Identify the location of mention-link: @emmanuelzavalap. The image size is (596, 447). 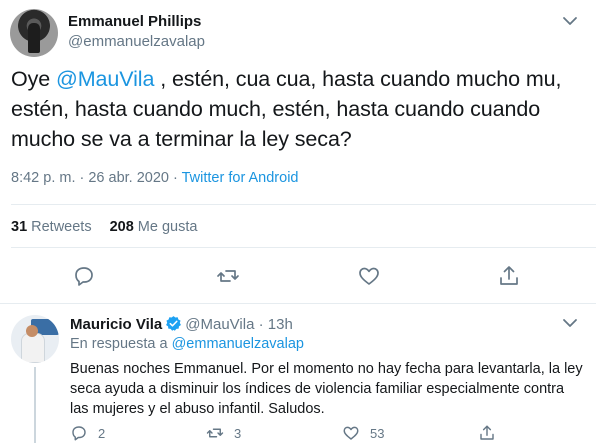
(238, 344).